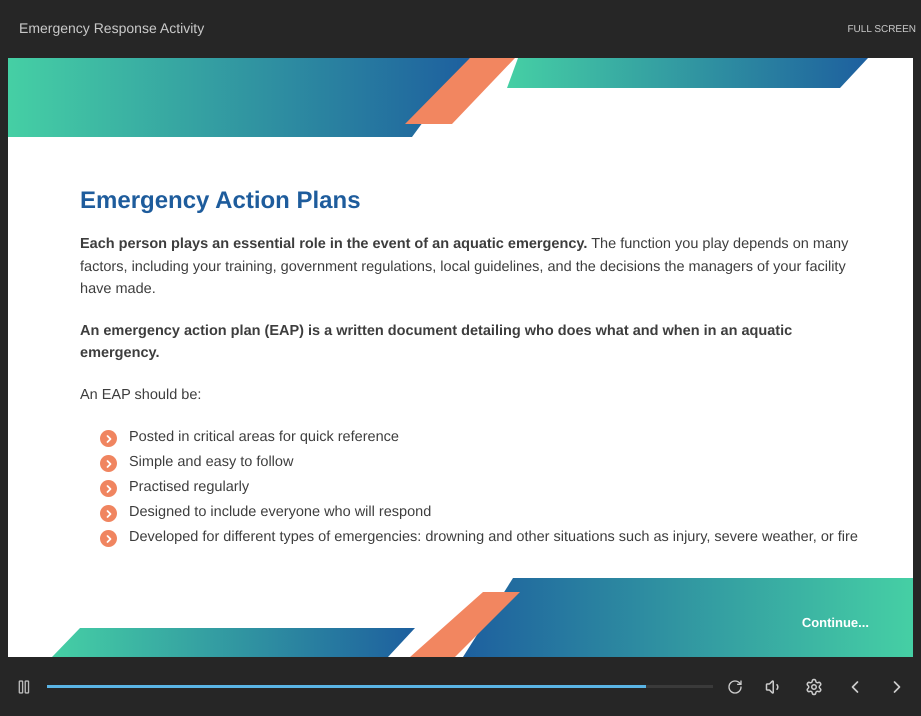 This screenshot has height=716, width=921. I want to click on pause-icon, so click(24, 686).